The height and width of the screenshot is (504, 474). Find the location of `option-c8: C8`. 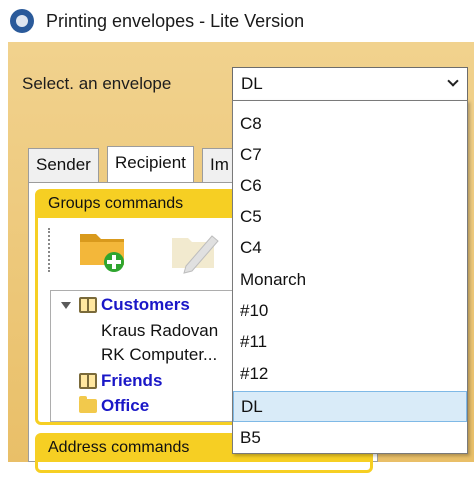

option-c8: C8 is located at coordinates (350, 124).